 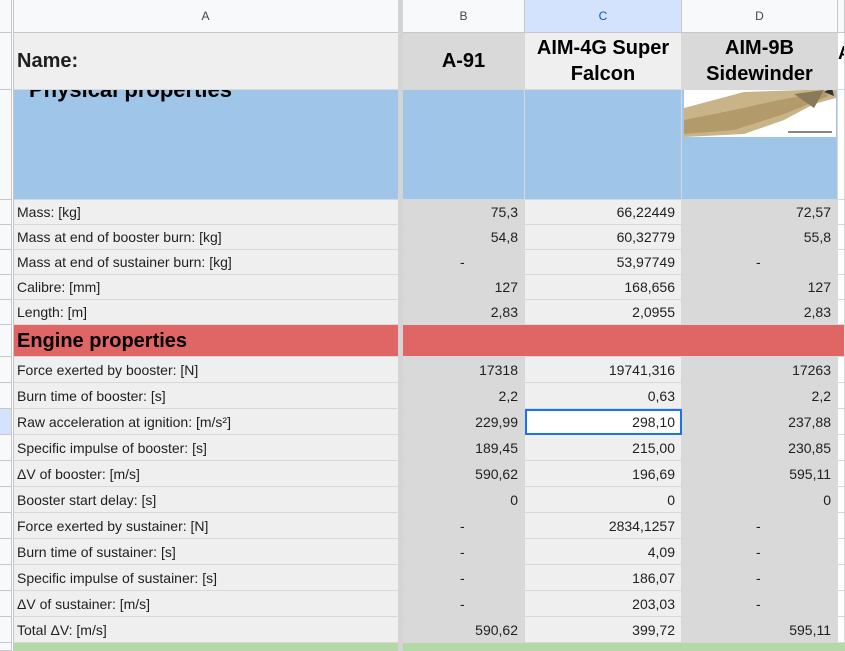 I want to click on physical-section-cell: Physical properties, so click(x=206, y=145).